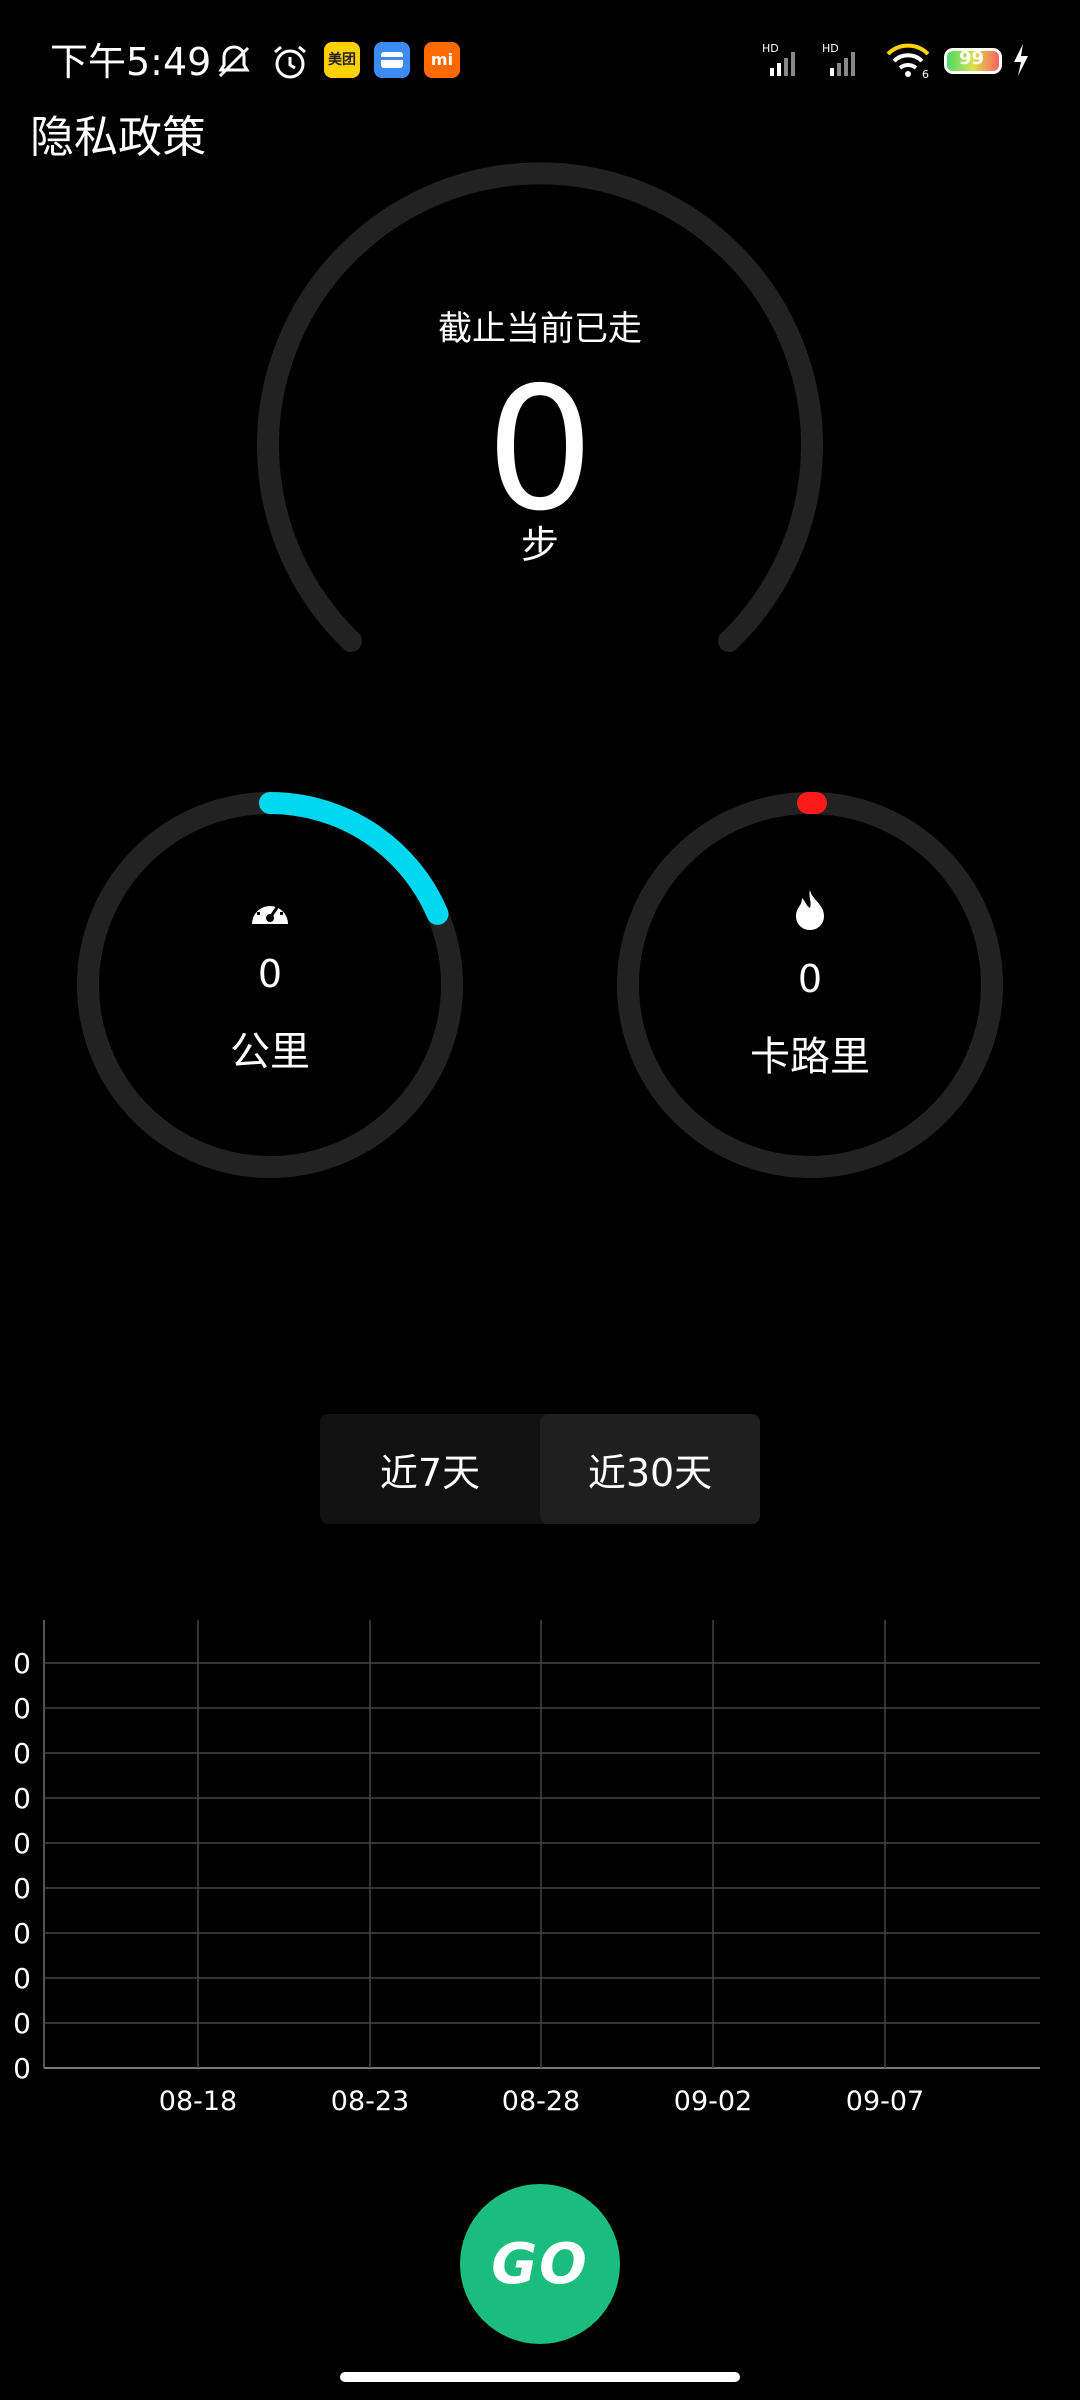  I want to click on calories-unit: 卡路里, so click(810, 1057).